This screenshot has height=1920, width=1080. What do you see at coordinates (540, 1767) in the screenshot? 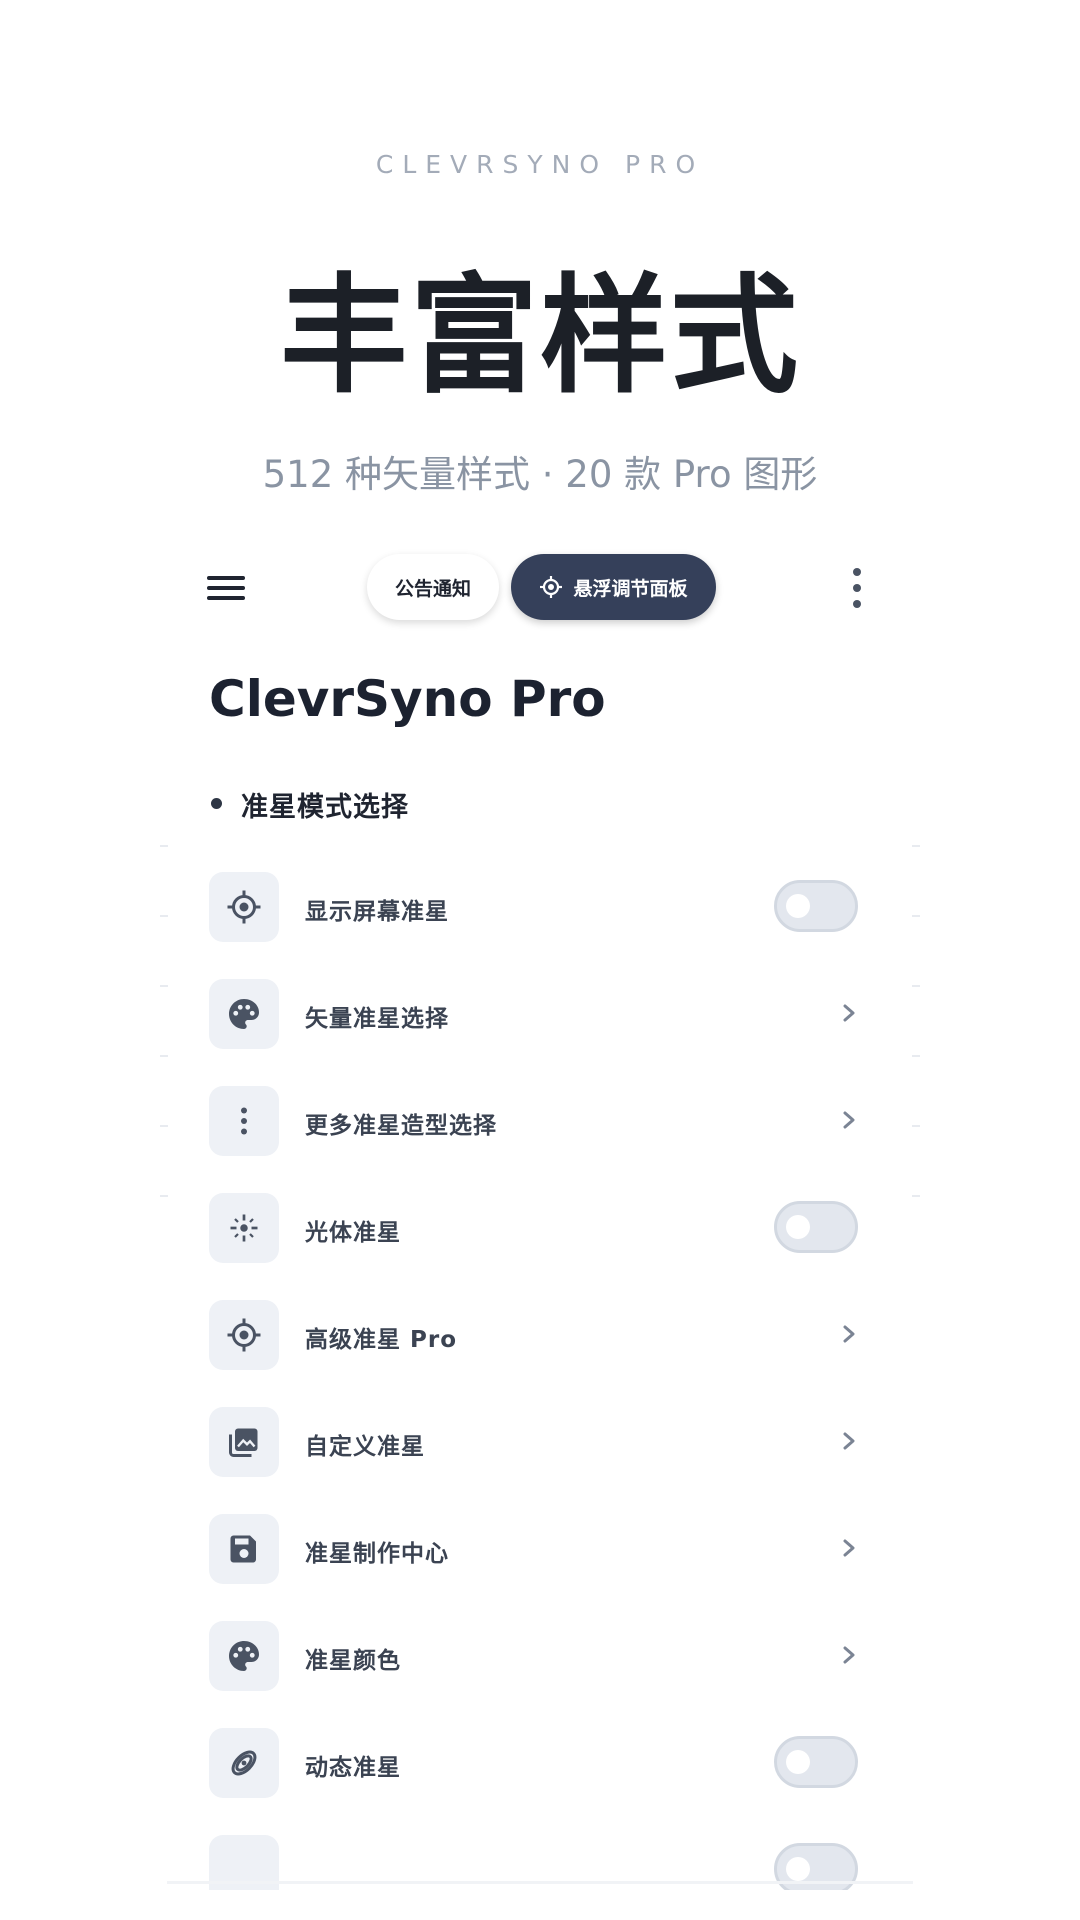
I see `setting-row-dynamic-crosshair: 动态准星` at bounding box center [540, 1767].